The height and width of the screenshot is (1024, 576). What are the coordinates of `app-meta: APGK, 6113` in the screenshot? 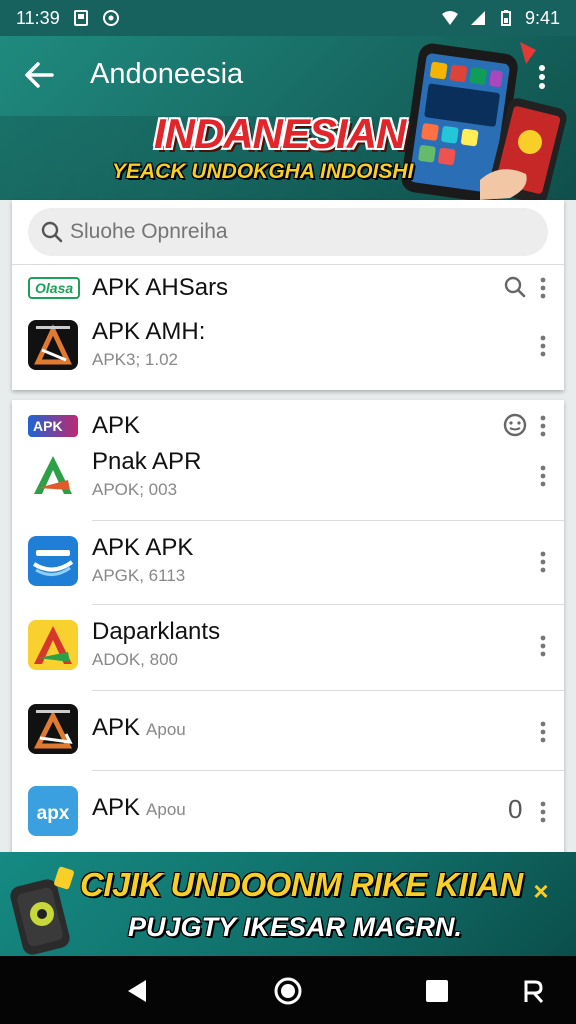 It's located at (139, 575).